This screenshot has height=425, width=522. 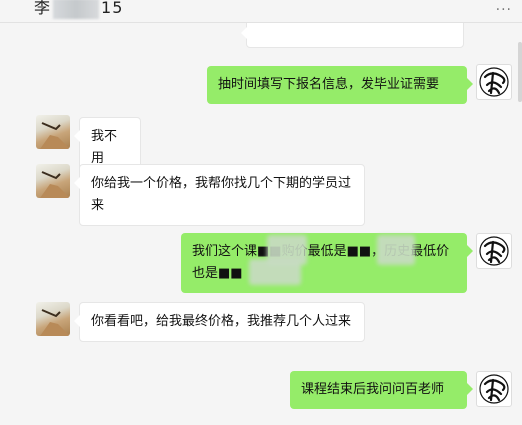 I want to click on message-bubble-sent: 抽时间填写下报名信息，发毕业证需要, so click(x=340, y=85).